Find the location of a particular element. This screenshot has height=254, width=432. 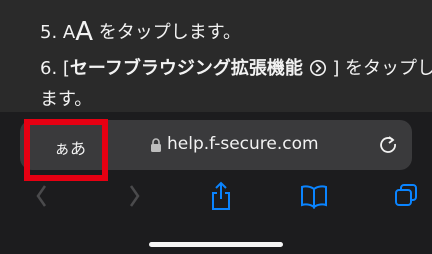

url-text: help.f-secure.com is located at coordinates (243, 144).